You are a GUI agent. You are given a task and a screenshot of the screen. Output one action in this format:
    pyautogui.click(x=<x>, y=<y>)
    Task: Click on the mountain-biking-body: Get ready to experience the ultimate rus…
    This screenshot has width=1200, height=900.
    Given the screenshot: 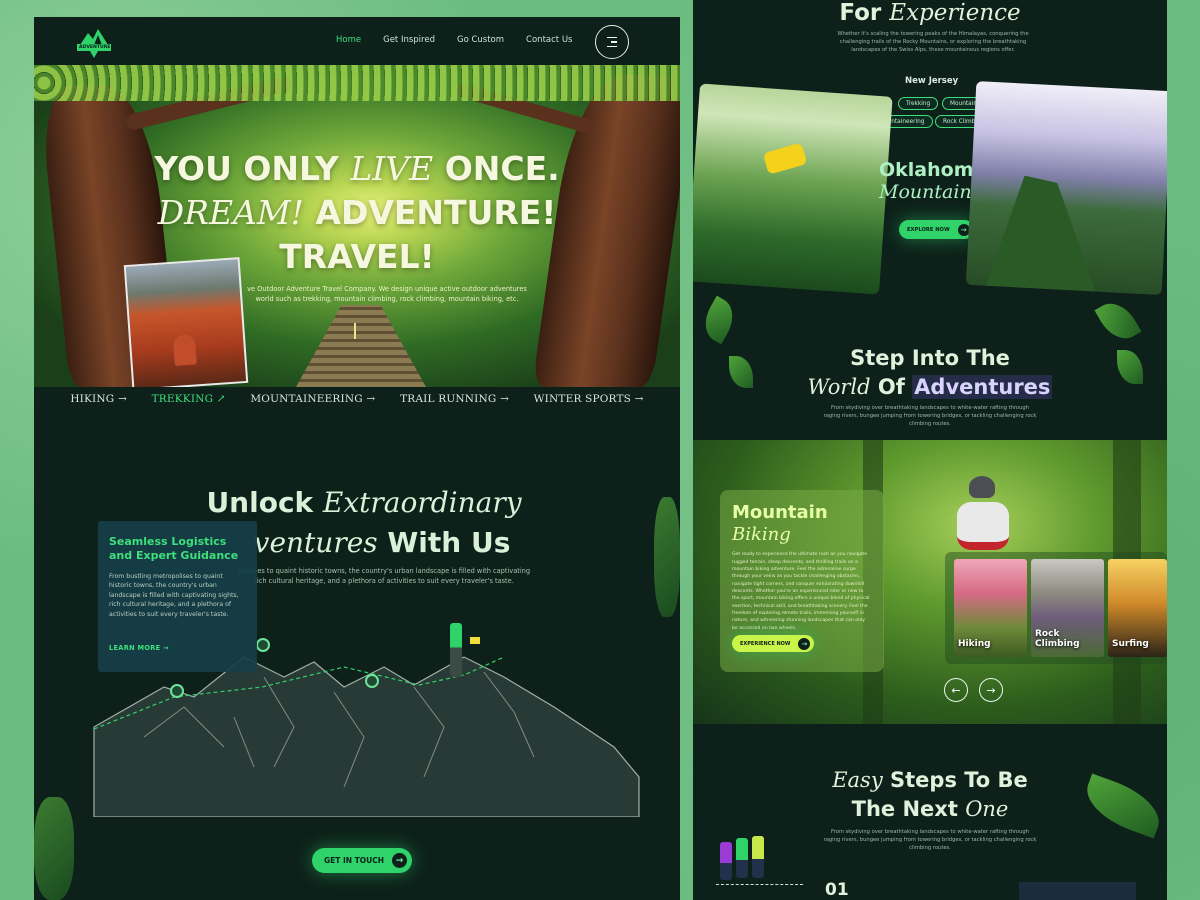 What is the action you would take?
    pyautogui.click(x=801, y=591)
    